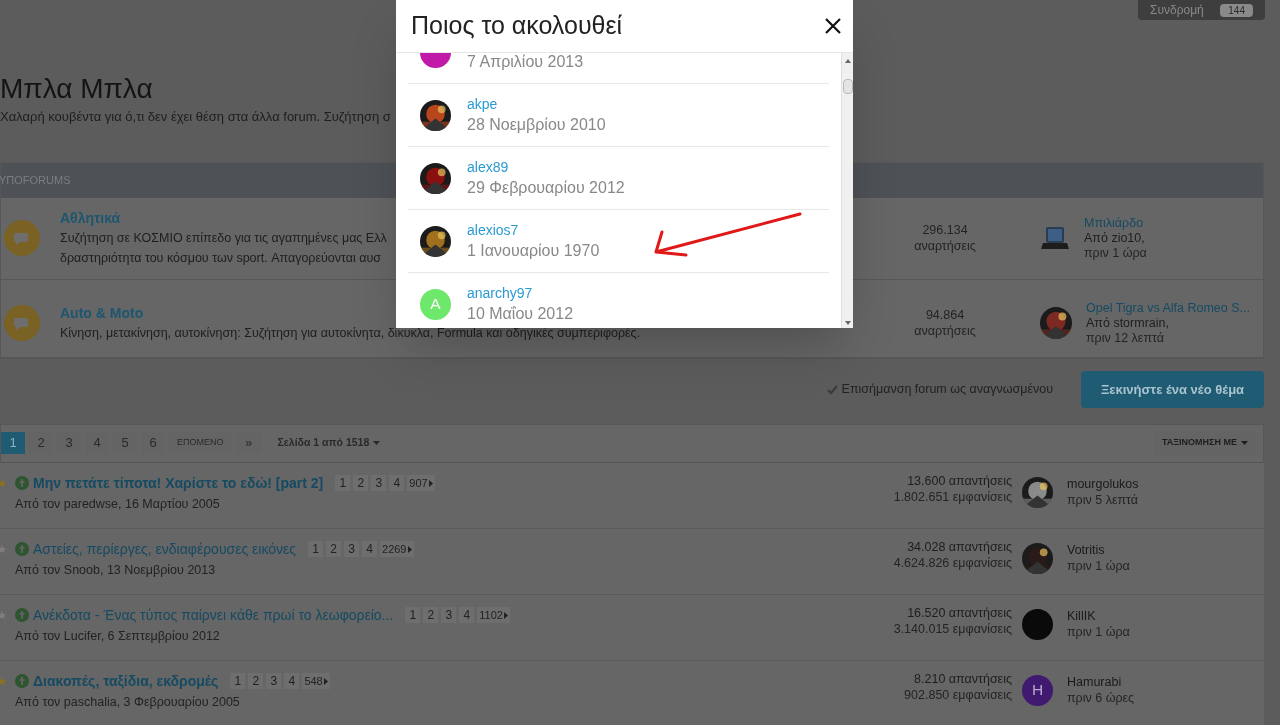 The width and height of the screenshot is (1280, 725). I want to click on new-topic-button: Ξεκινήστε ένα νέο θέμα, so click(1172, 389).